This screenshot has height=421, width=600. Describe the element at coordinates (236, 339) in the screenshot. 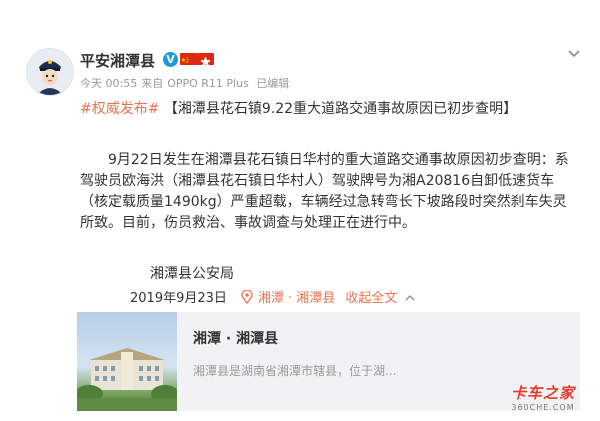

I see `location-card-title: 湘潭 · 湘潭县` at that location.